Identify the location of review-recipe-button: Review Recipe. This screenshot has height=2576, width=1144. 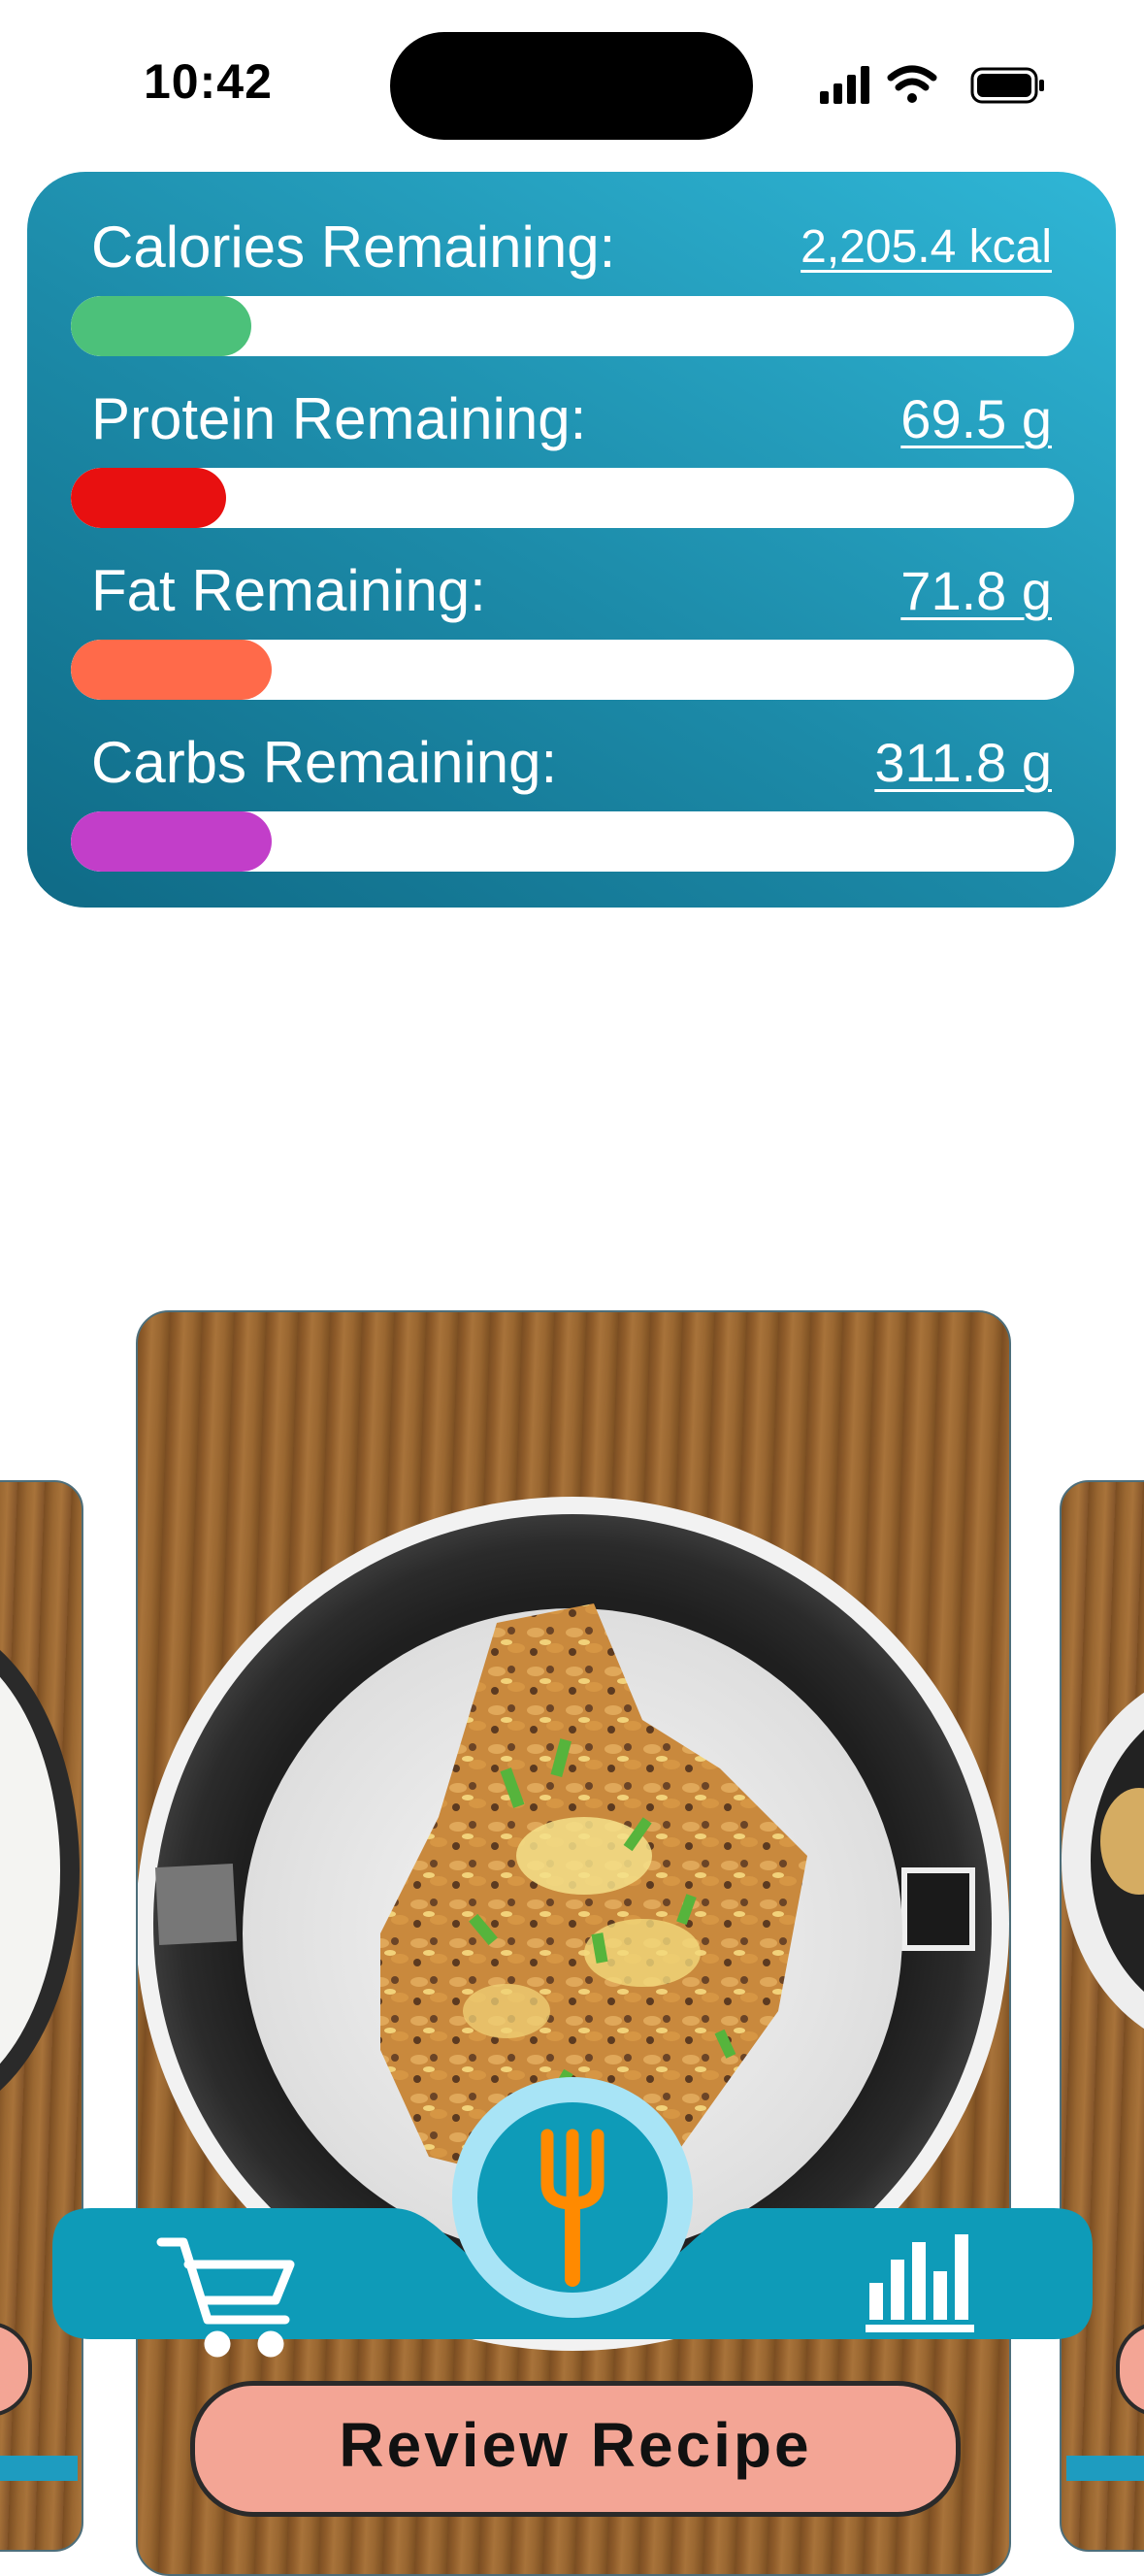
(576, 2449).